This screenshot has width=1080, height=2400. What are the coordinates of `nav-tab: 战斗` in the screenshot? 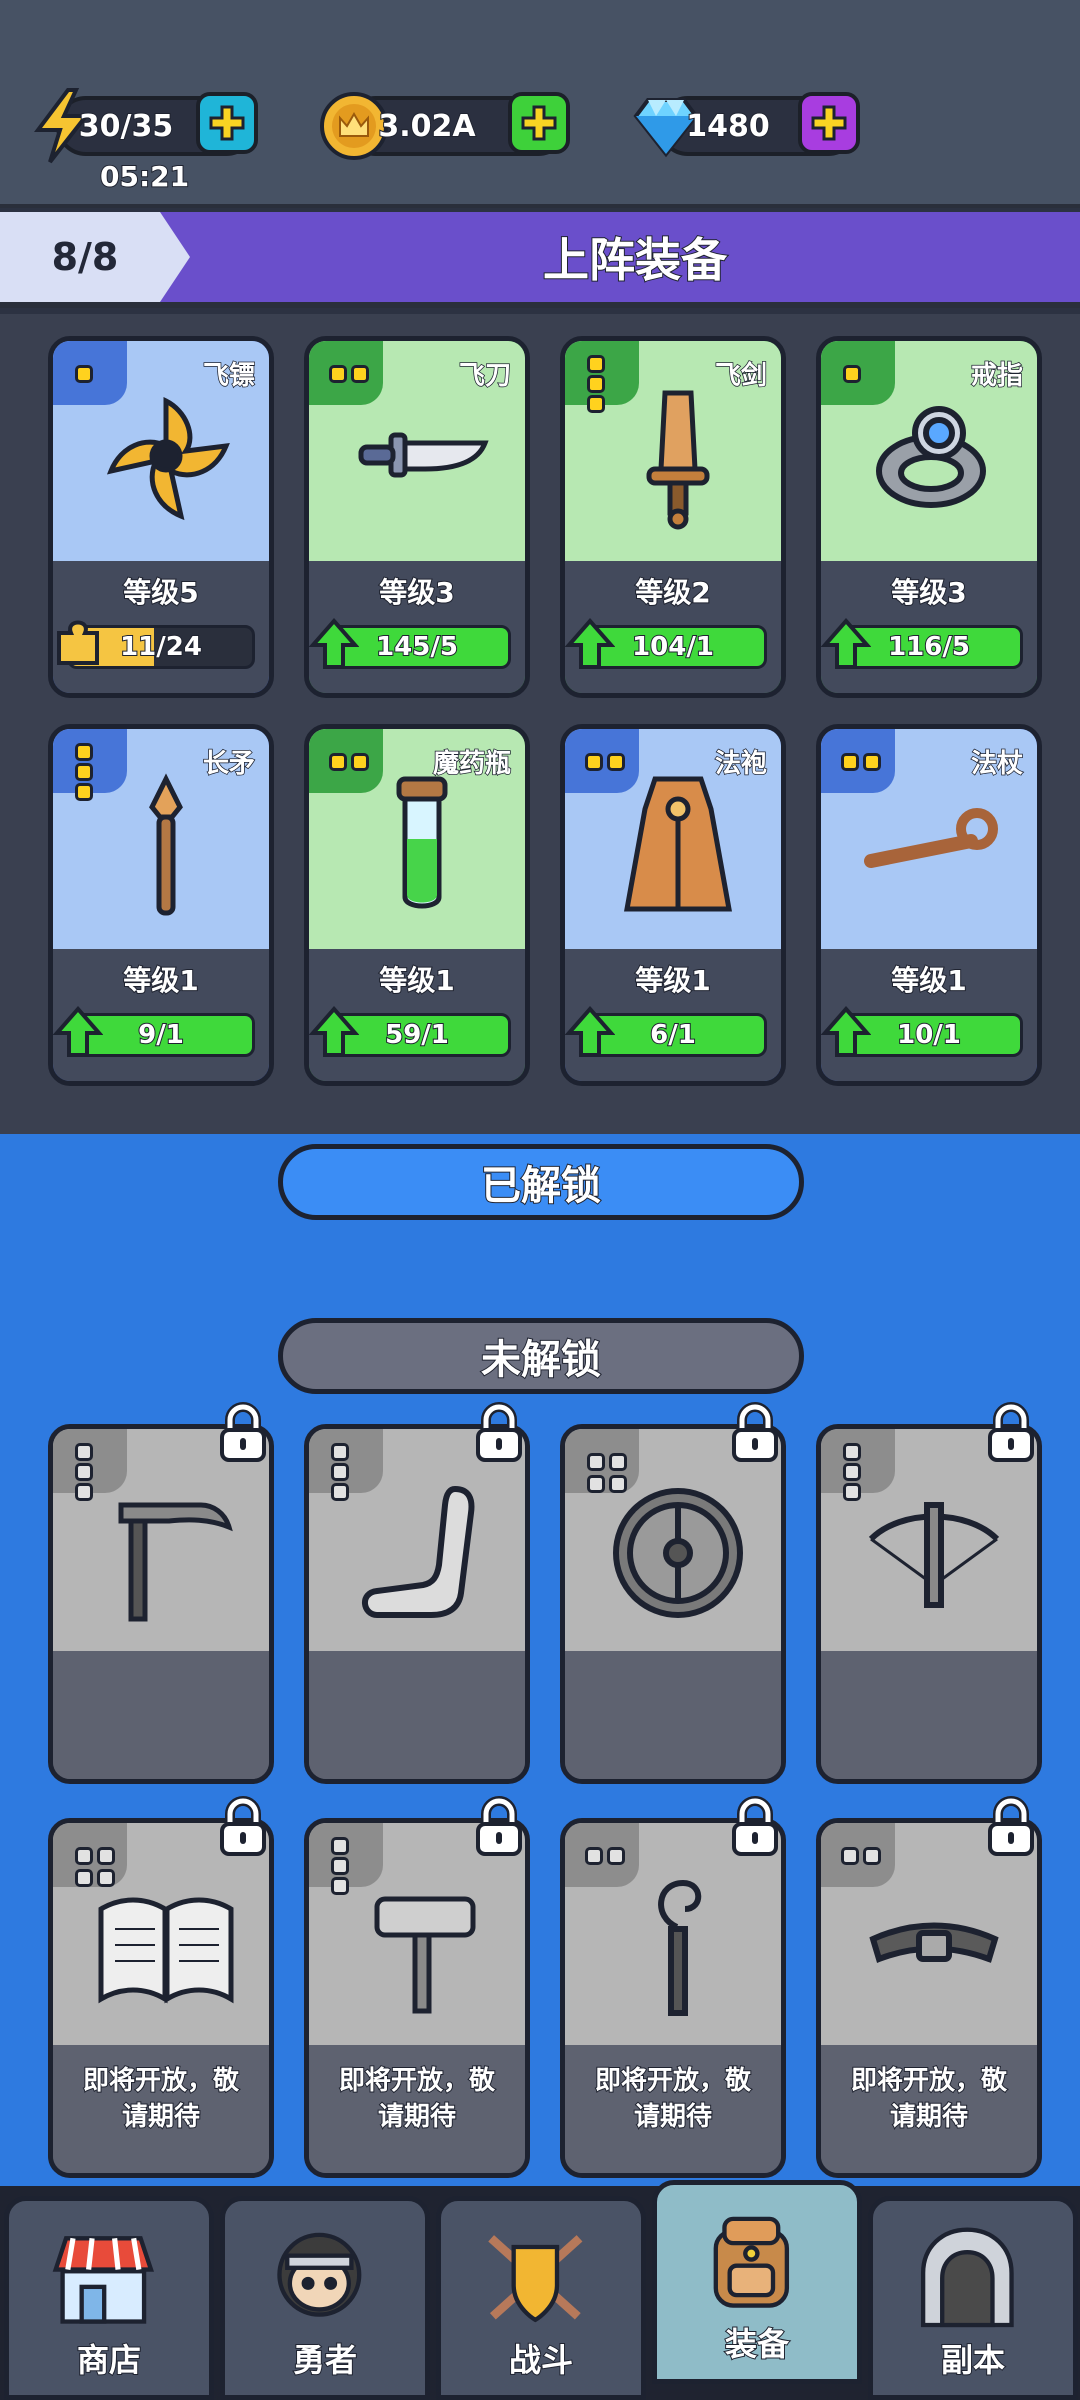 It's located at (541, 2298).